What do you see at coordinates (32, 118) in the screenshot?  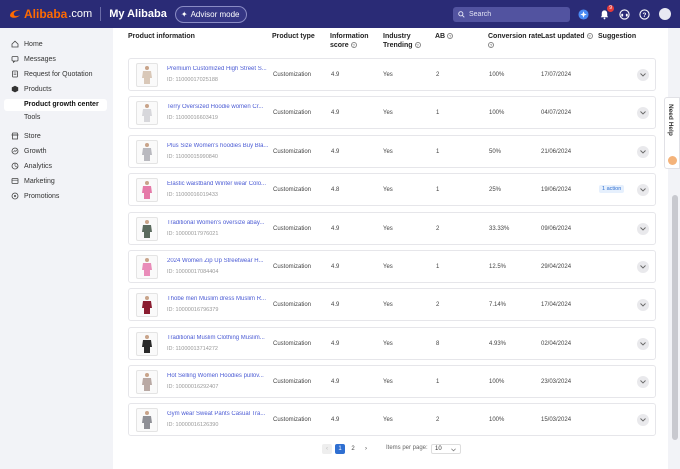 I see `sidebar-subitem-tools: Tools` at bounding box center [32, 118].